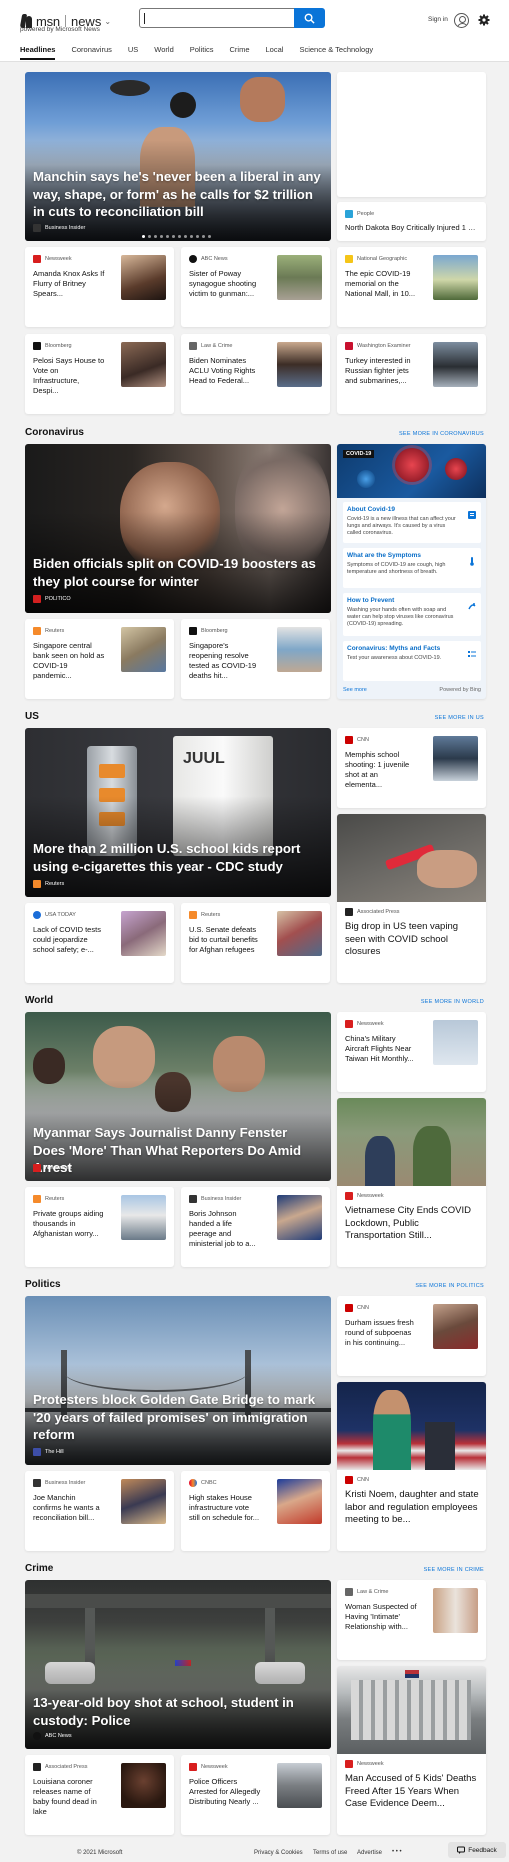 This screenshot has width=509, height=1862. I want to click on feedback-button: Feedback, so click(477, 1850).